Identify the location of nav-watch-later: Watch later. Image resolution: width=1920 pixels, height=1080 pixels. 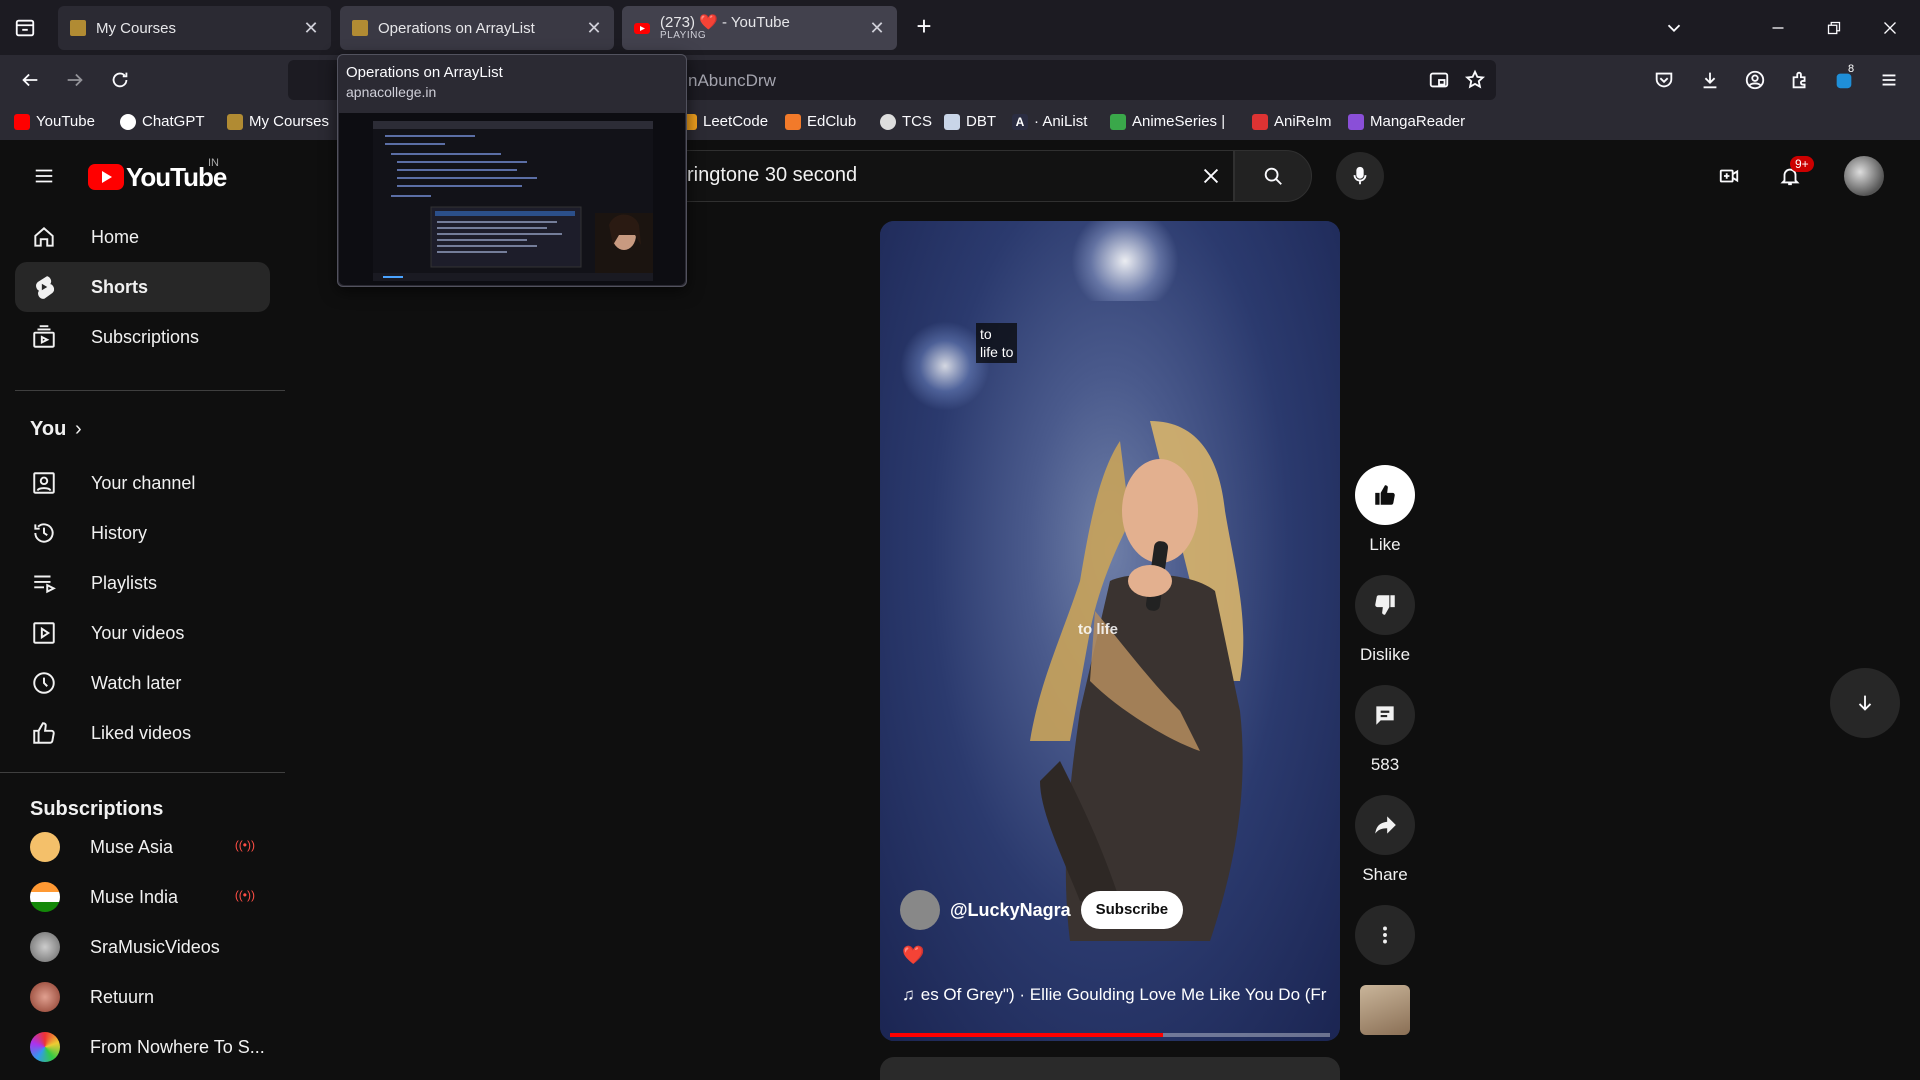
(142, 683).